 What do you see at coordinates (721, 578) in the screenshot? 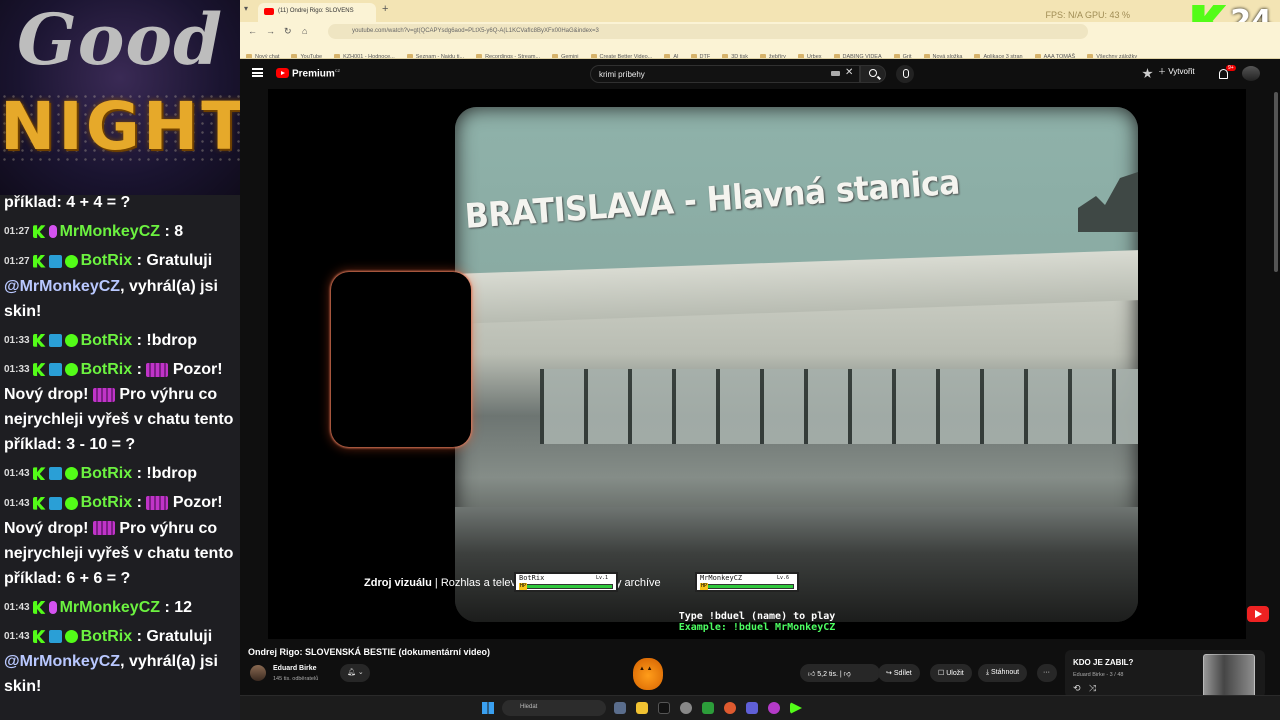
I see `duel-player-name: MrMonkeyCZ` at bounding box center [721, 578].